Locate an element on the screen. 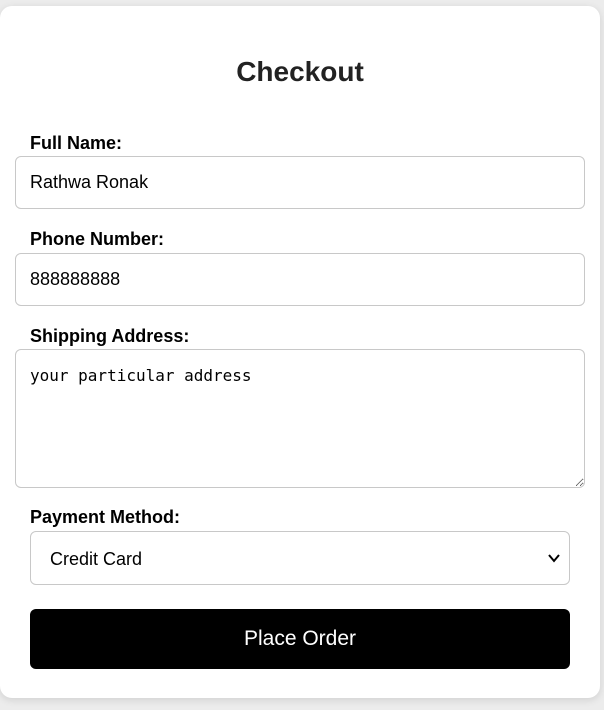  phone-number-input is located at coordinates (300, 279).